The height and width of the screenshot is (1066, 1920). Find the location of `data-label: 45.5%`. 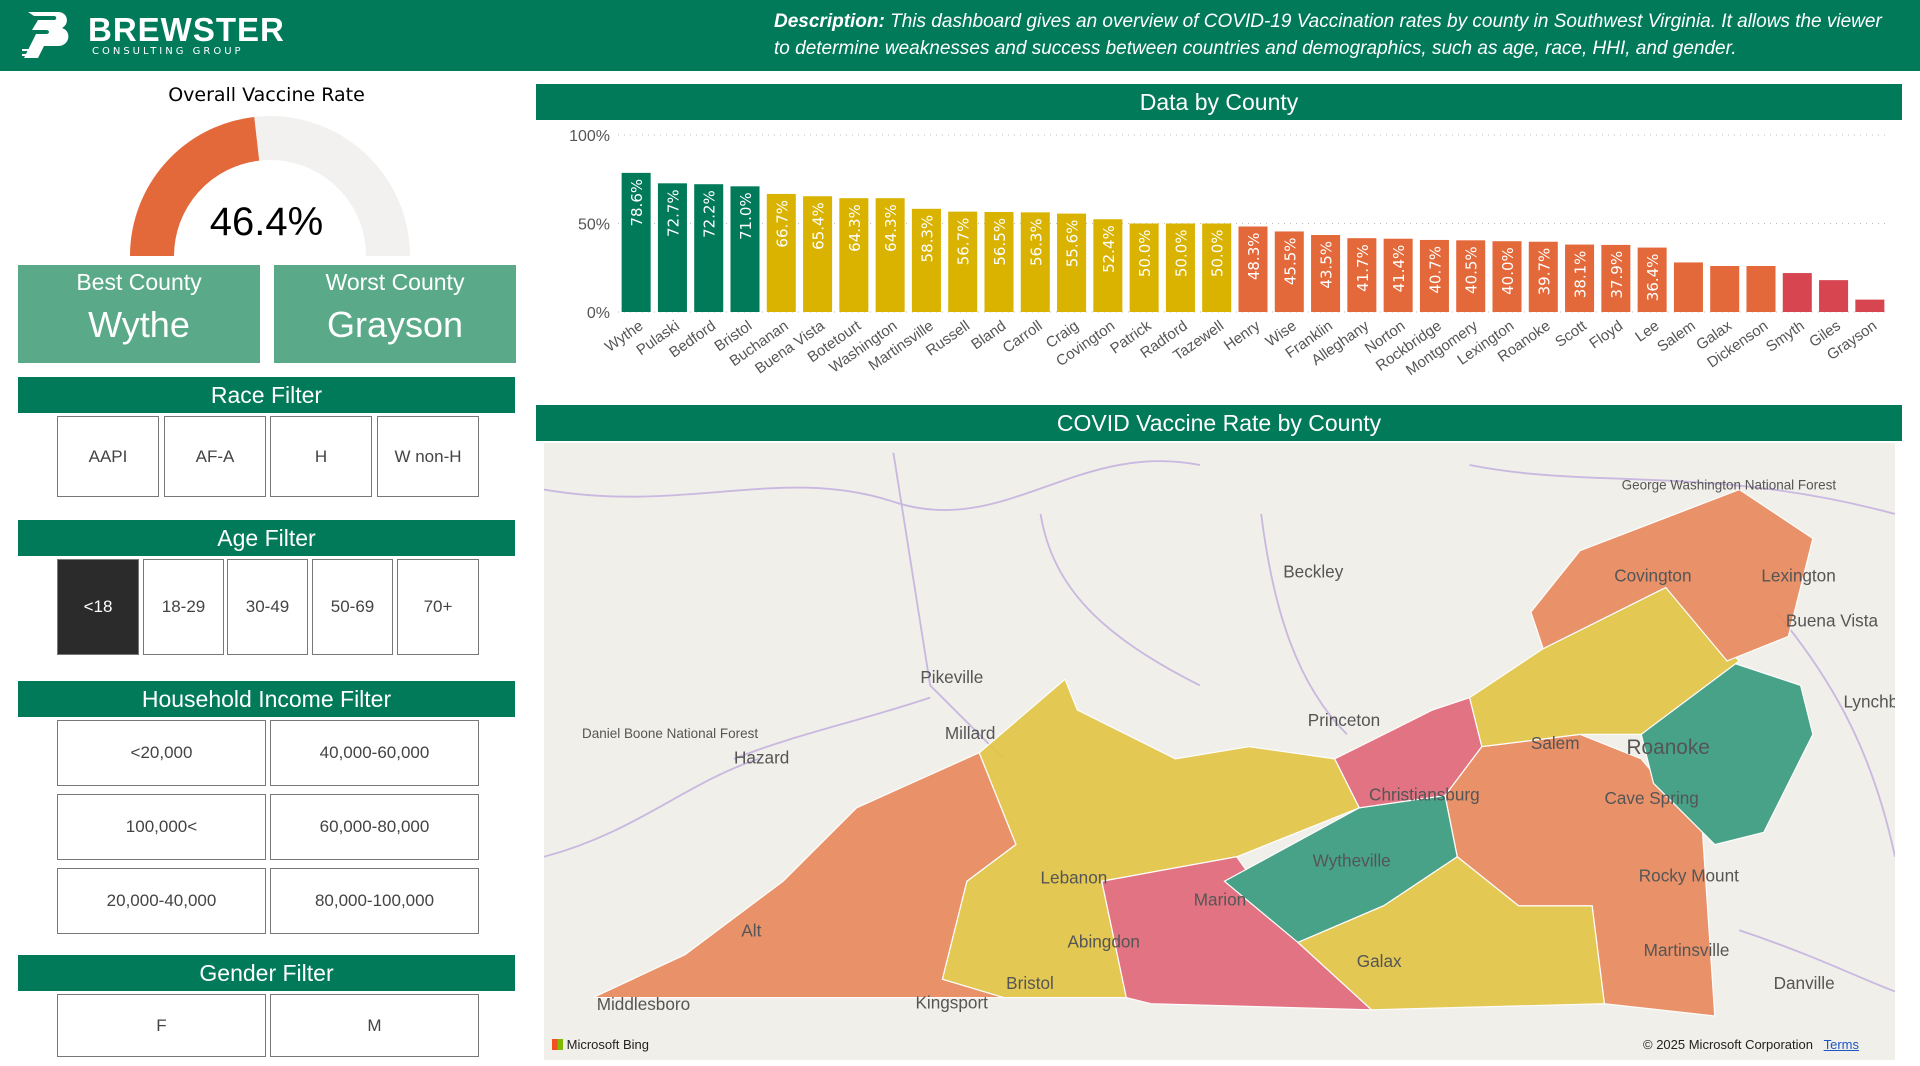

data-label: 45.5% is located at coordinates (1290, 261).